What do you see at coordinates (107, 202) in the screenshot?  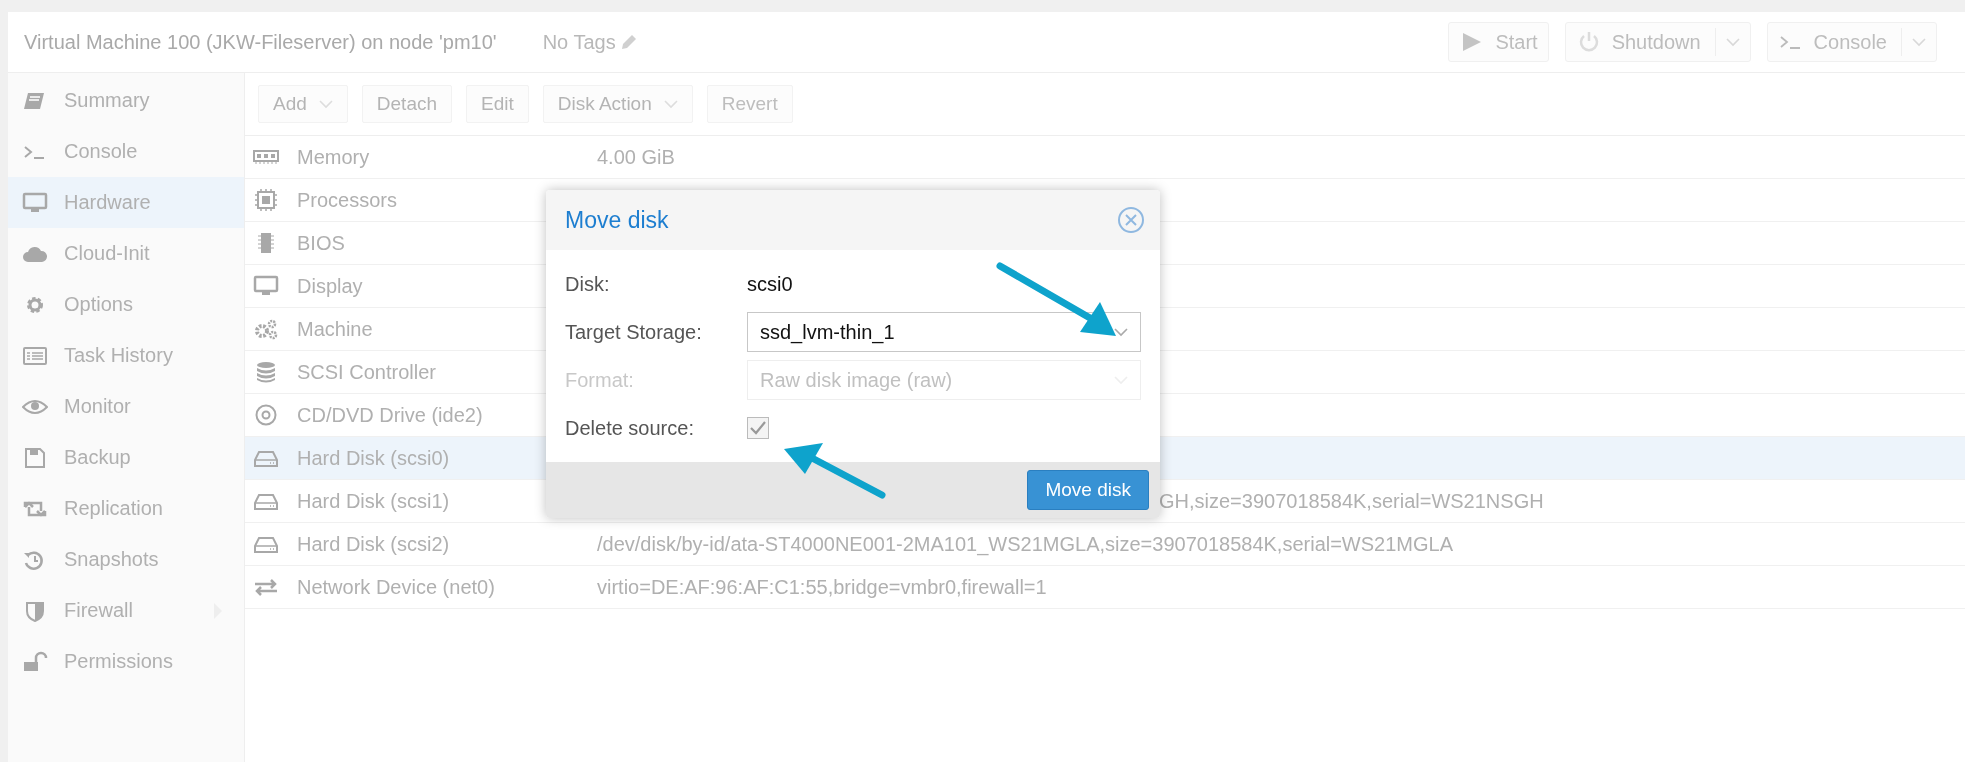 I see `sidebar-label: Hardware` at bounding box center [107, 202].